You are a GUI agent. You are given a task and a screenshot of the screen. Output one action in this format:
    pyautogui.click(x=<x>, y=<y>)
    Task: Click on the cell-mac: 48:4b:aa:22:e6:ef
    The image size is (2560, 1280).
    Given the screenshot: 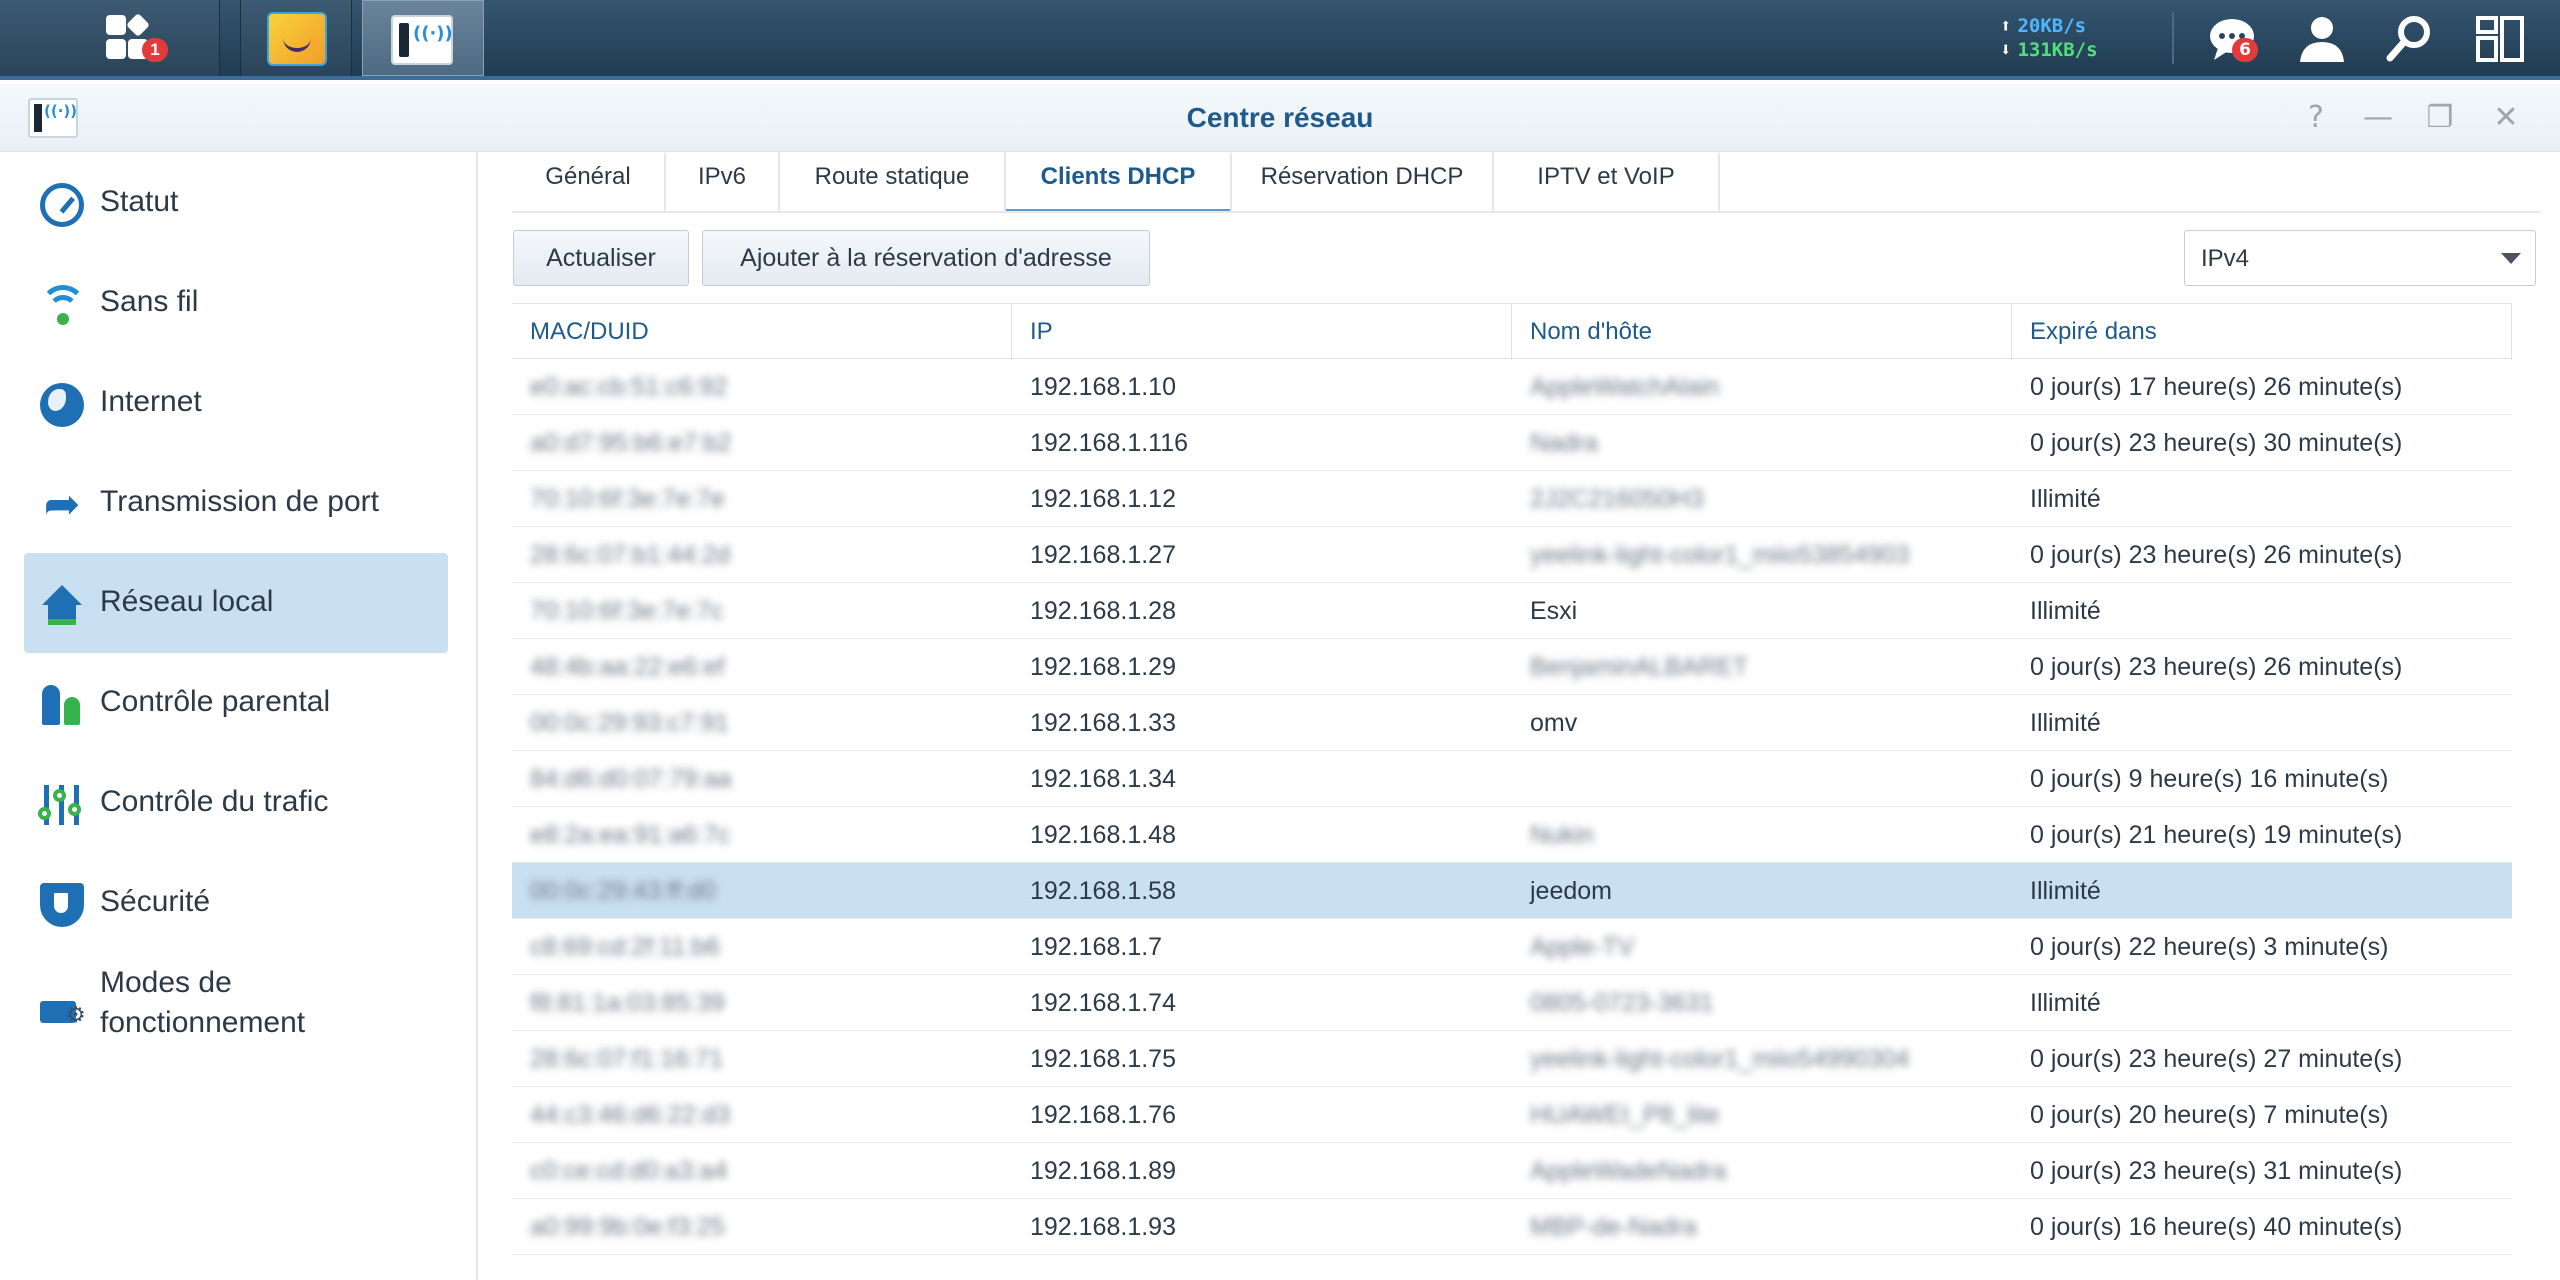 What is the action you would take?
    pyautogui.click(x=627, y=667)
    